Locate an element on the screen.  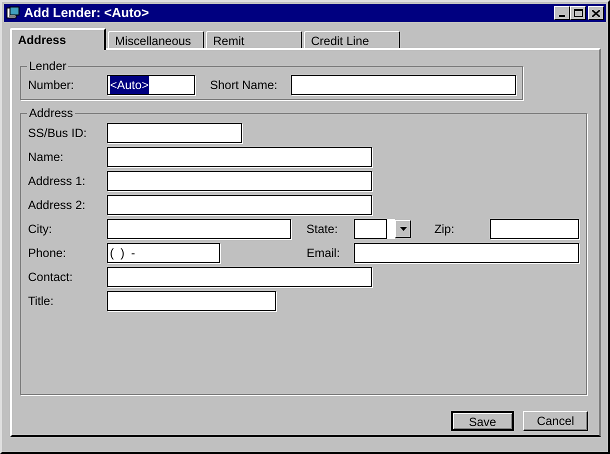
field-label: Address 2: is located at coordinates (57, 205).